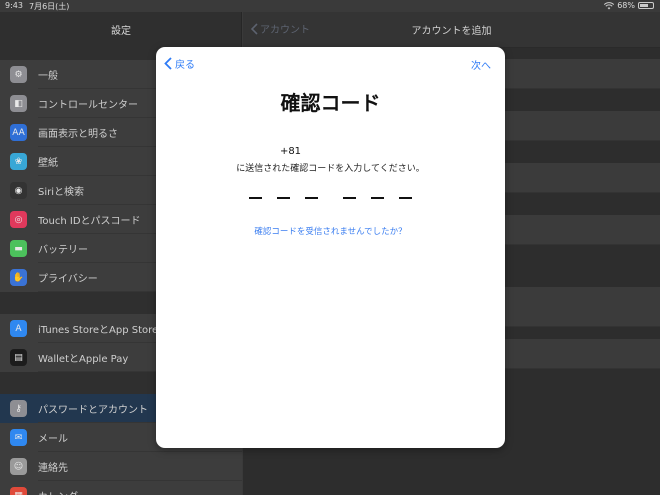  Describe the element at coordinates (18, 161) in the screenshot. I see `wallpaper-icon: ❀` at that location.